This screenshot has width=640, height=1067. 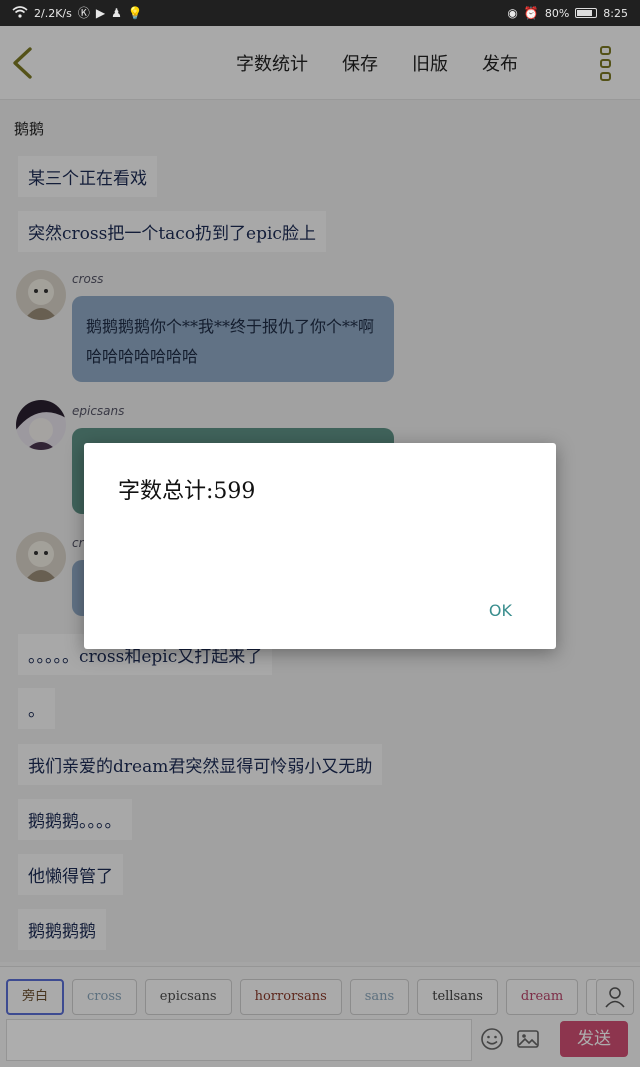 What do you see at coordinates (53, 13) in the screenshot?
I see `network-speed: 2/.2K/s` at bounding box center [53, 13].